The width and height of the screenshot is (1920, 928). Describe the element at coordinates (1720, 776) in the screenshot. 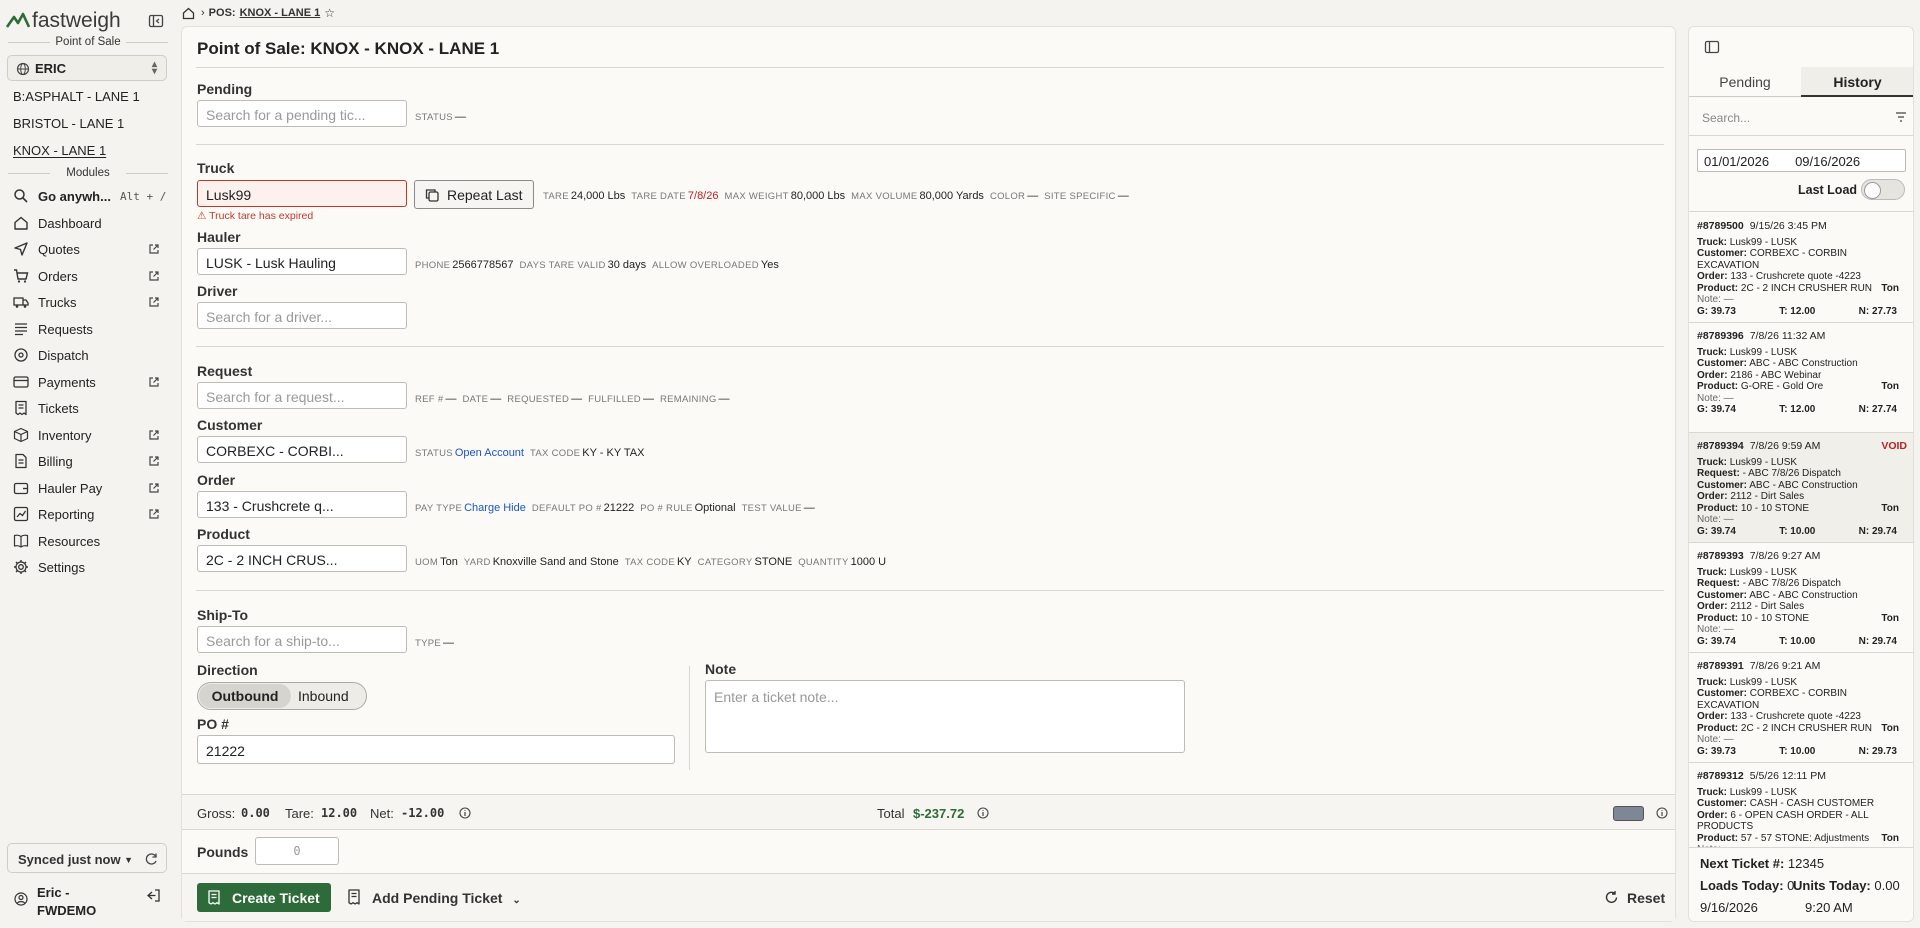

I see `ticket-id: #8789312` at that location.